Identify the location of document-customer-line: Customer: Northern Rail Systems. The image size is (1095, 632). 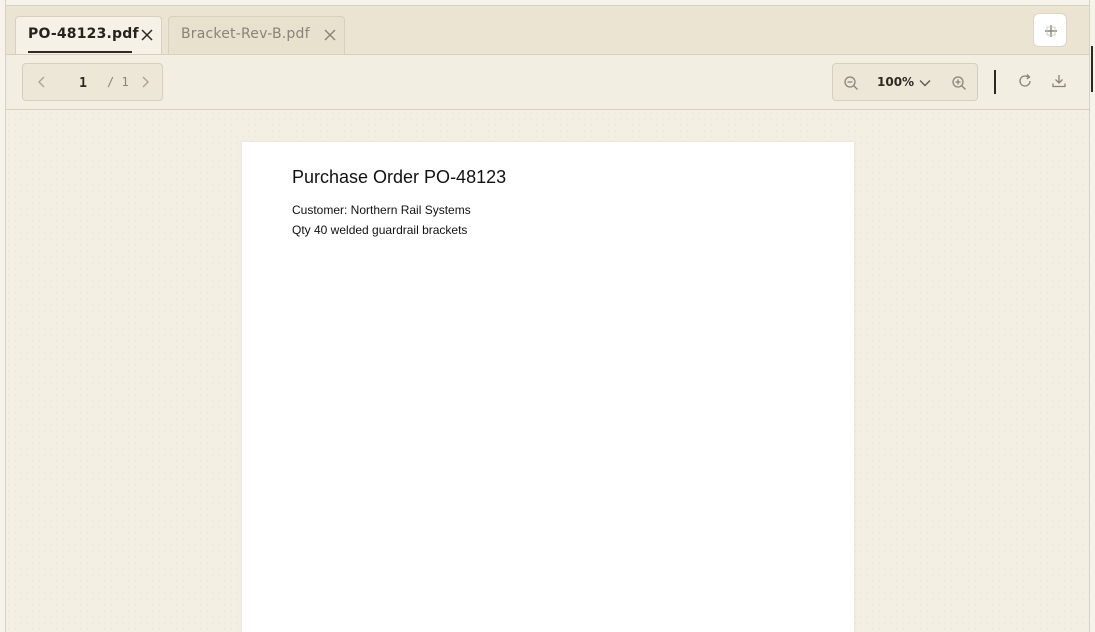
(381, 210).